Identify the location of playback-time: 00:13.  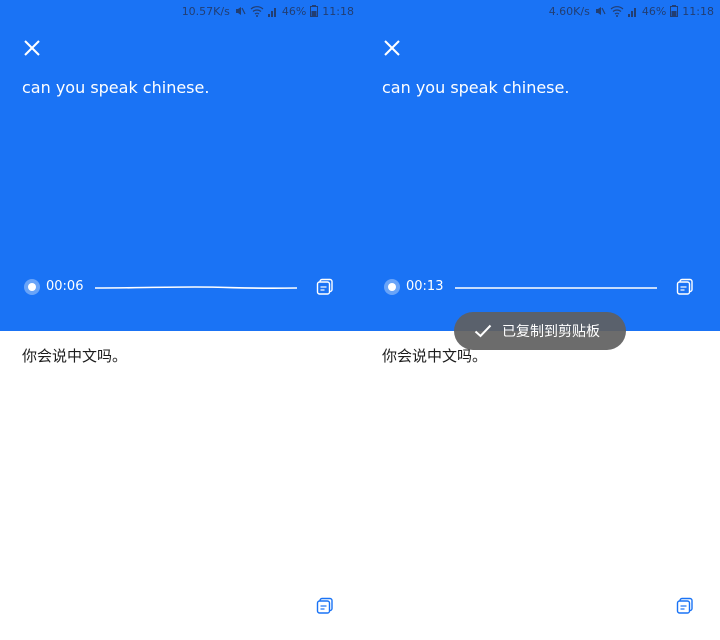
(425, 286).